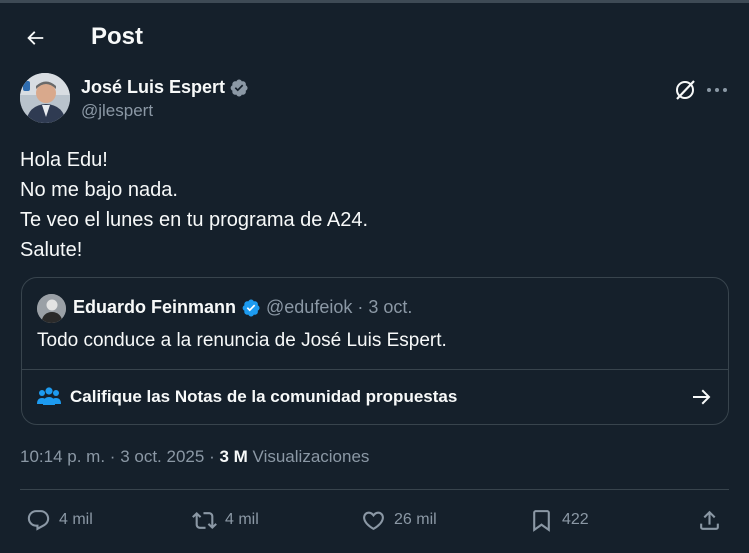  Describe the element at coordinates (76, 519) in the screenshot. I see `reply-count: 4 mil` at that location.